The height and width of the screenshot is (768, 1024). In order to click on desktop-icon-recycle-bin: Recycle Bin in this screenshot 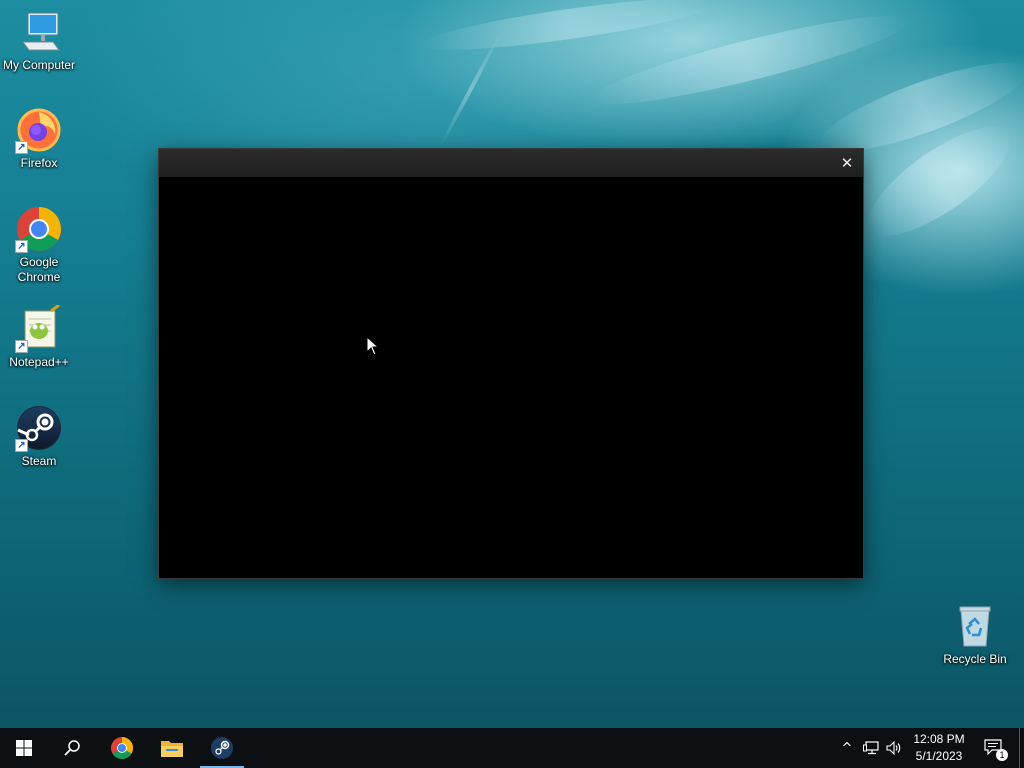, I will do `click(975, 634)`.